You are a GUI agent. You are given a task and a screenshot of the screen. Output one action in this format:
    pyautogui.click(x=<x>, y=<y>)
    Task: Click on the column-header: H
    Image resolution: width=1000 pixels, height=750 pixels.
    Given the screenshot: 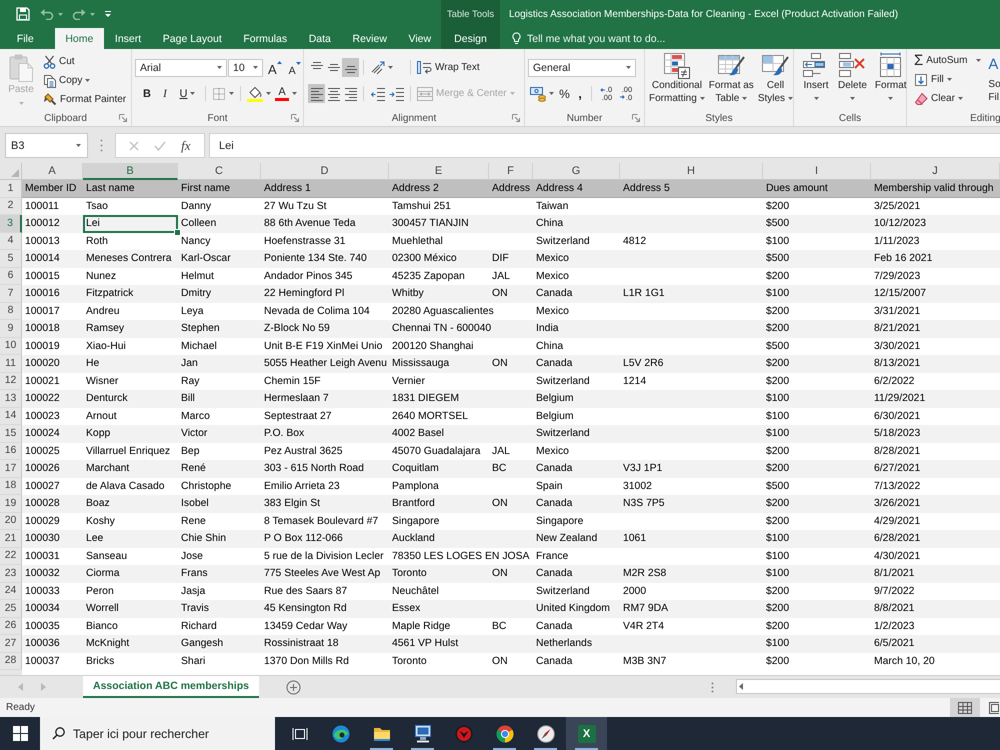 What is the action you would take?
    pyautogui.click(x=691, y=171)
    